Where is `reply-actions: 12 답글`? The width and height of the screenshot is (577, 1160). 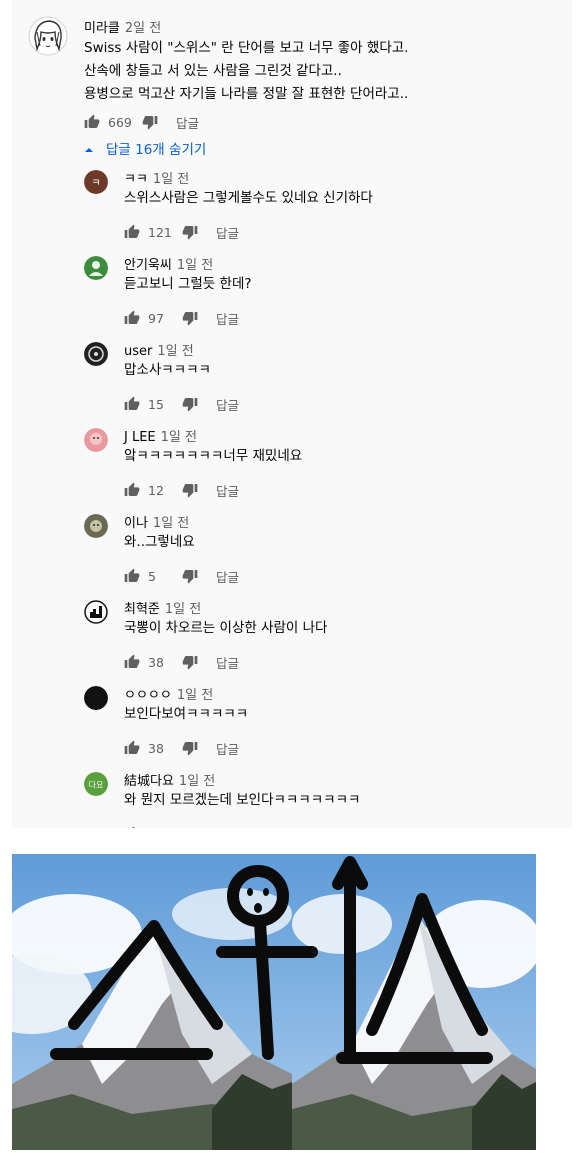
reply-actions: 12 답글 is located at coordinates (181, 490).